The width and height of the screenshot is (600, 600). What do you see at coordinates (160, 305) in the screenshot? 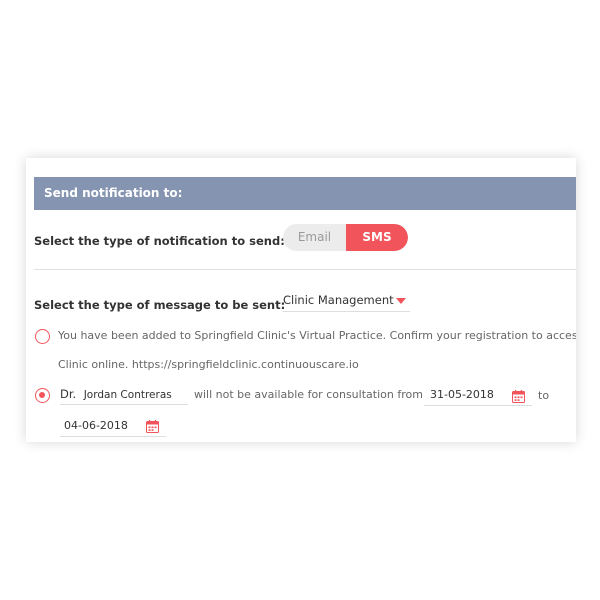
I see `message-type-label: Select the type of message to be sent:` at bounding box center [160, 305].